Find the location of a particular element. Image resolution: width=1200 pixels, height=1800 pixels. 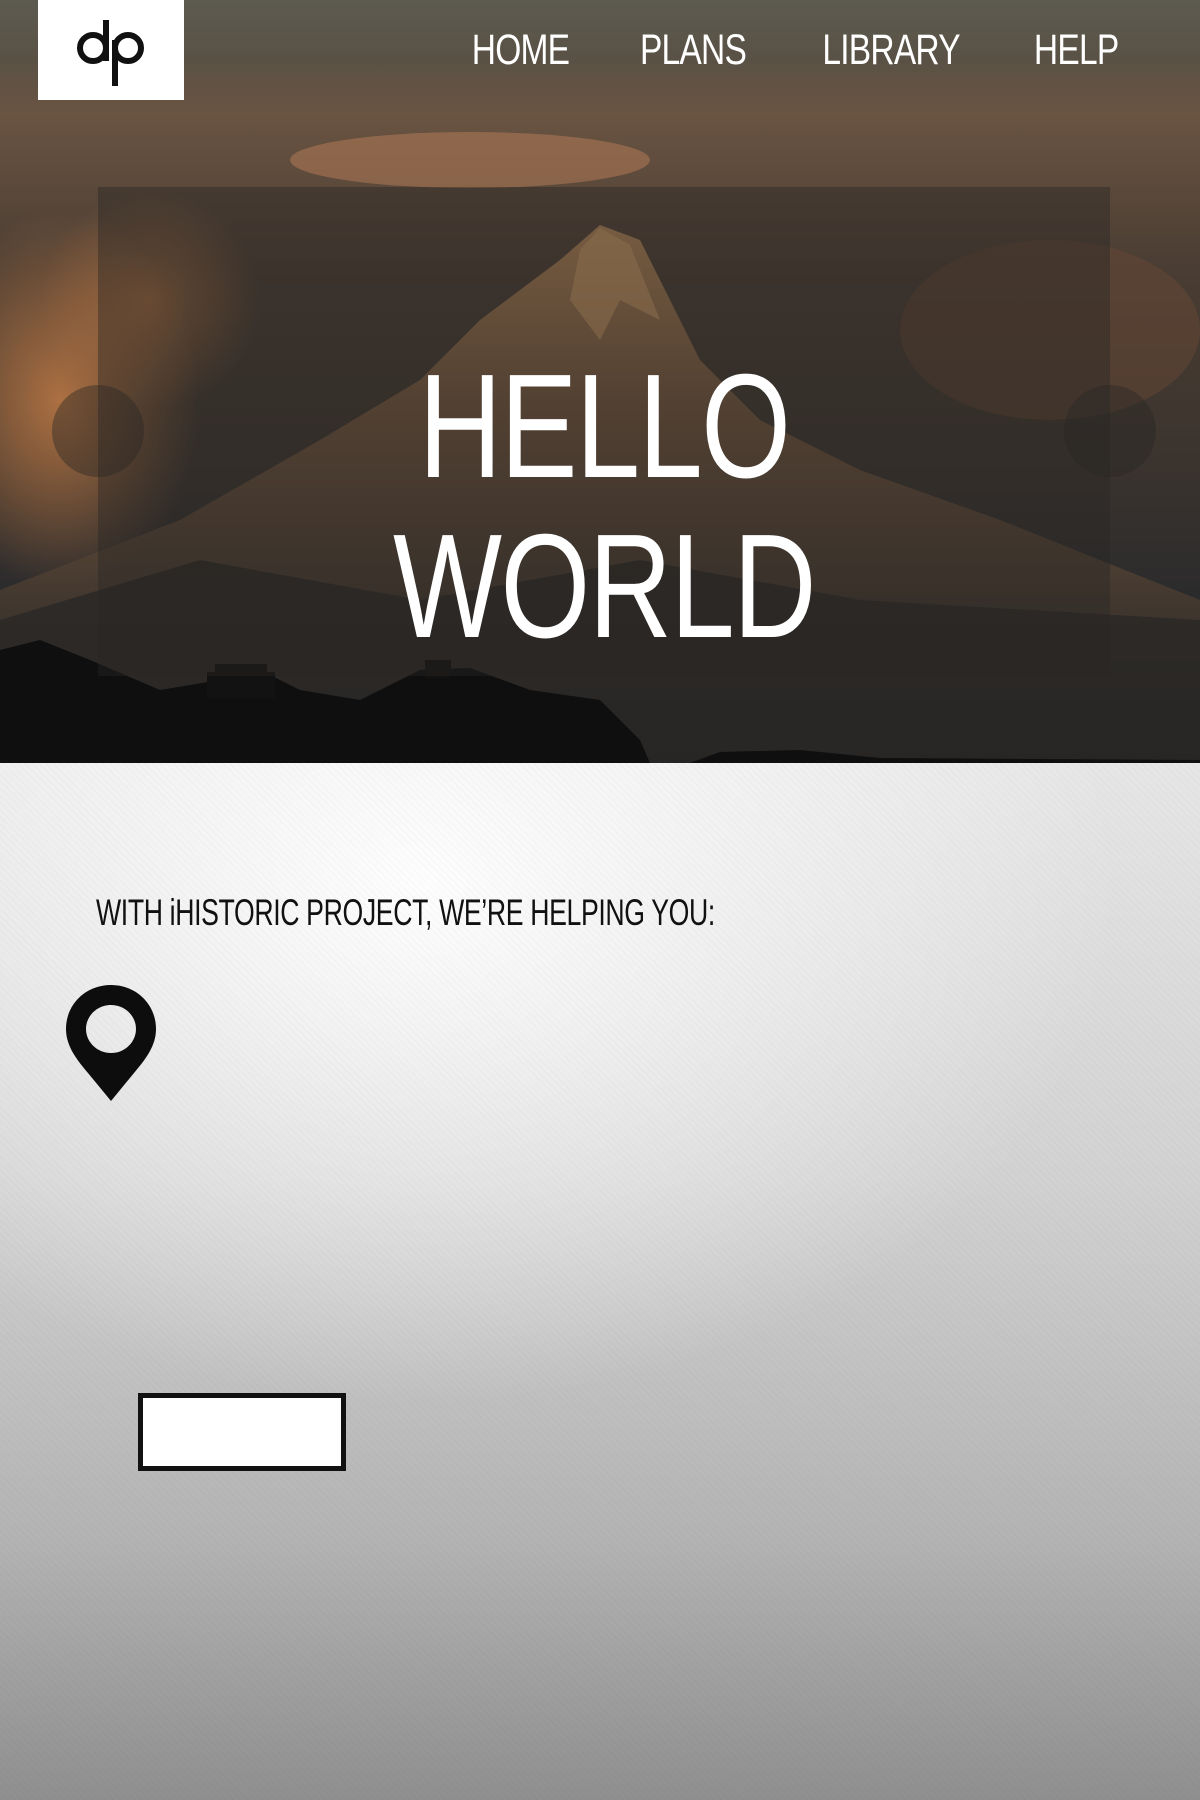

nav-library-link: LIBRARY is located at coordinates (892, 50).